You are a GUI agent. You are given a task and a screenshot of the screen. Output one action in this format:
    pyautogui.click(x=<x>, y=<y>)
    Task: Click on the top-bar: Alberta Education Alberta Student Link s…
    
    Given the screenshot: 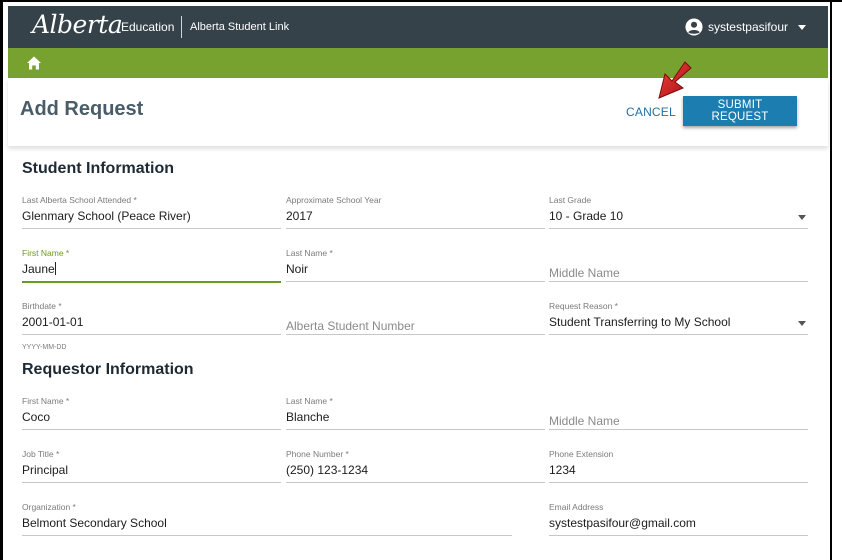 What is the action you would take?
    pyautogui.click(x=418, y=27)
    